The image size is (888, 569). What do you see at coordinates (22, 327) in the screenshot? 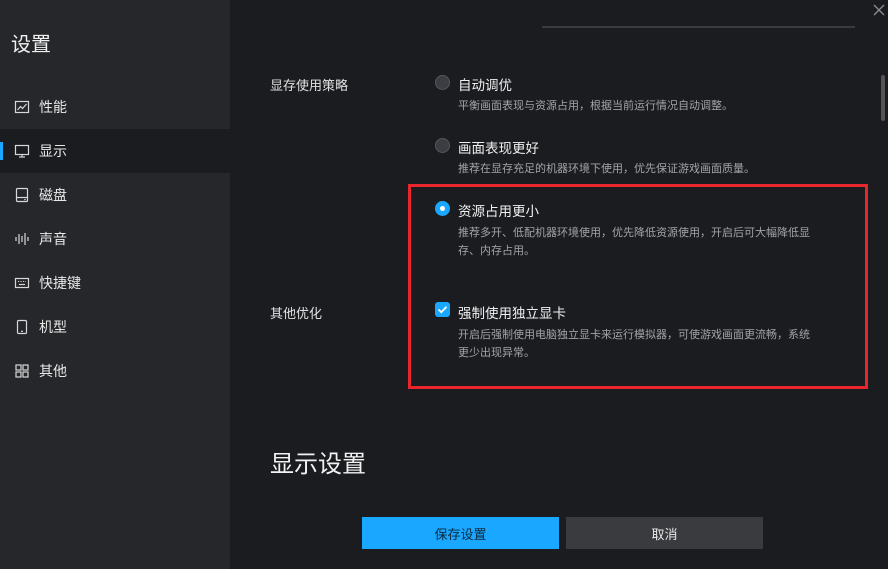
I see `phone-icon` at bounding box center [22, 327].